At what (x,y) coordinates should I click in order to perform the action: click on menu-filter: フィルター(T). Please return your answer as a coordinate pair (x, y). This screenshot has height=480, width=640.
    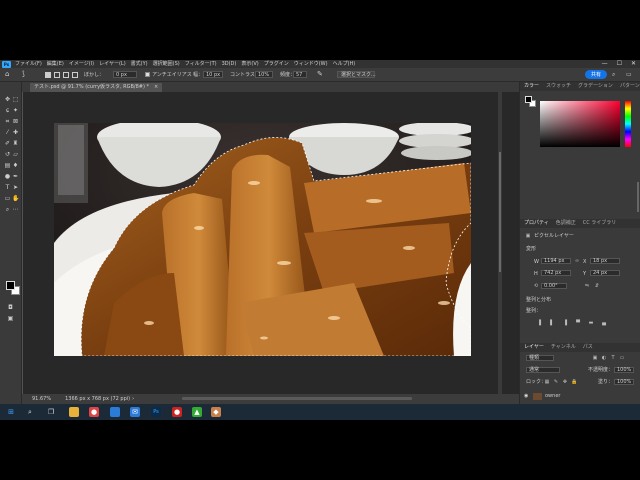
    Looking at the image, I should click on (201, 64).